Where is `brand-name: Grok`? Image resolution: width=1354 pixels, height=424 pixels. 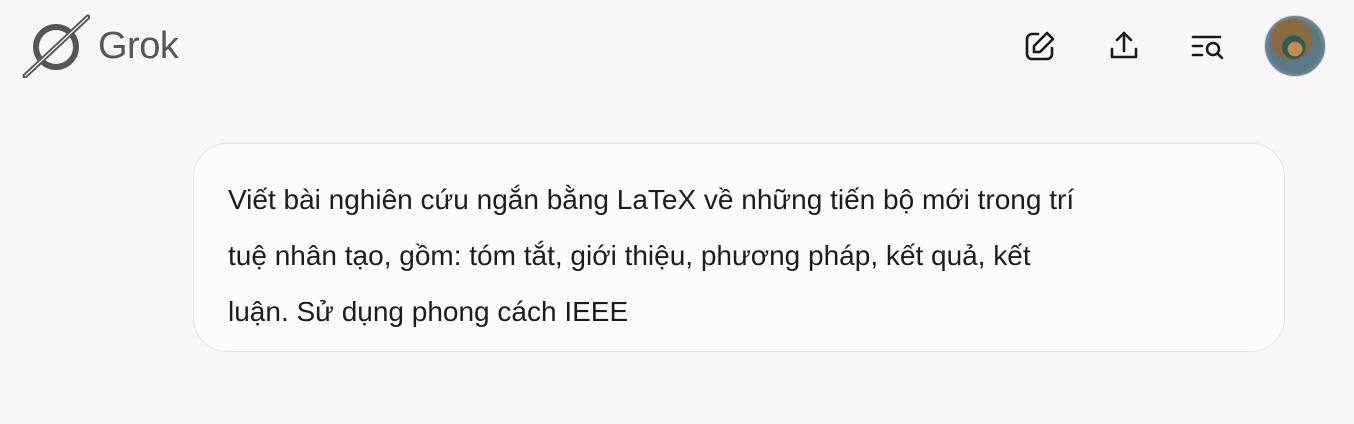 brand-name: Grok is located at coordinates (138, 45).